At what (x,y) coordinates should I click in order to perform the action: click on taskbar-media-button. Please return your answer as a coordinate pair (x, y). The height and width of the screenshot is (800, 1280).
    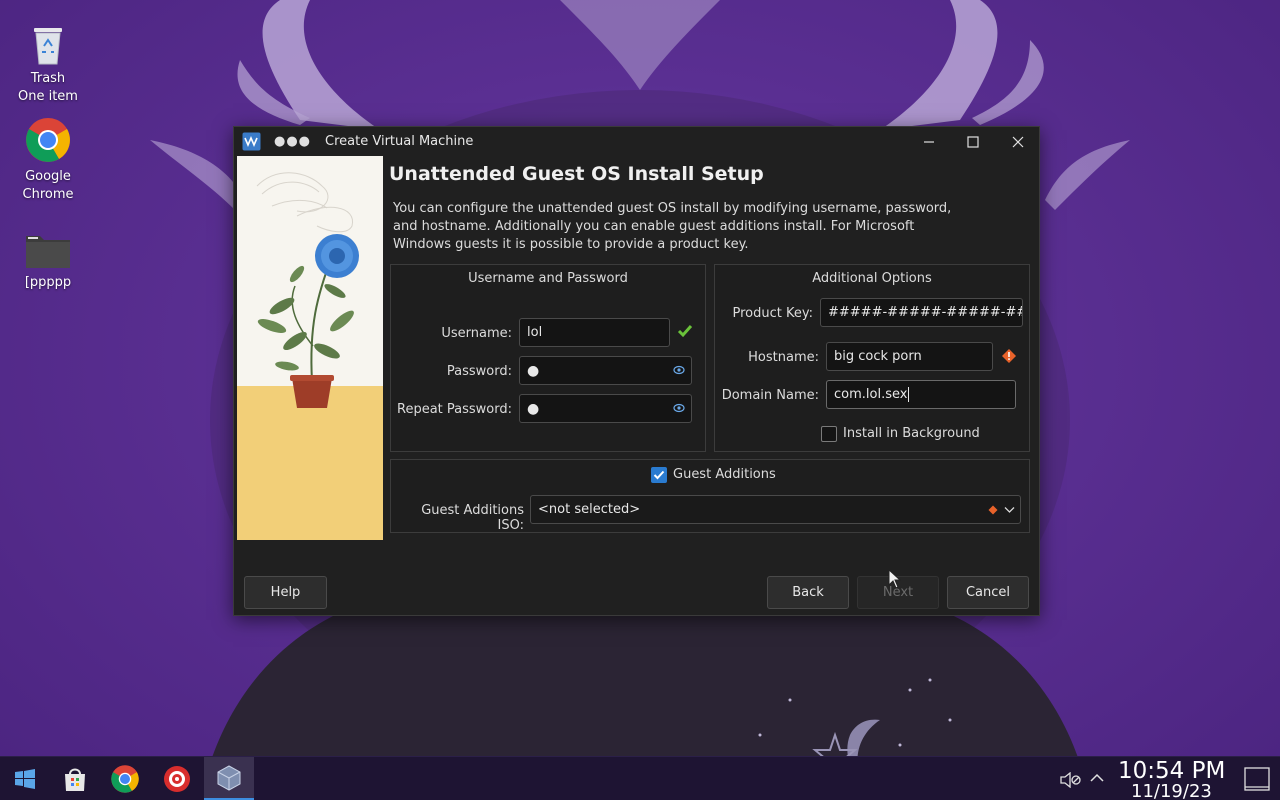
    Looking at the image, I should click on (177, 778).